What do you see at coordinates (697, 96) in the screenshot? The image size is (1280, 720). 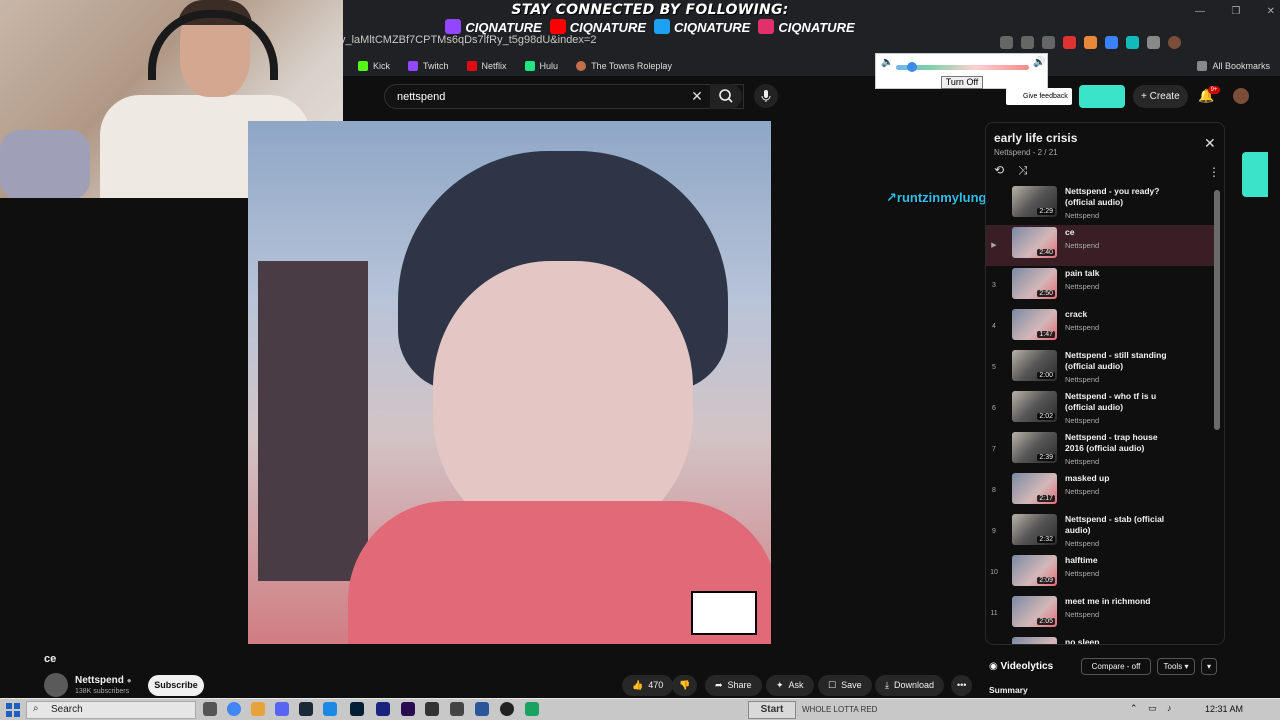 I see `clear-search-icon: ✕` at bounding box center [697, 96].